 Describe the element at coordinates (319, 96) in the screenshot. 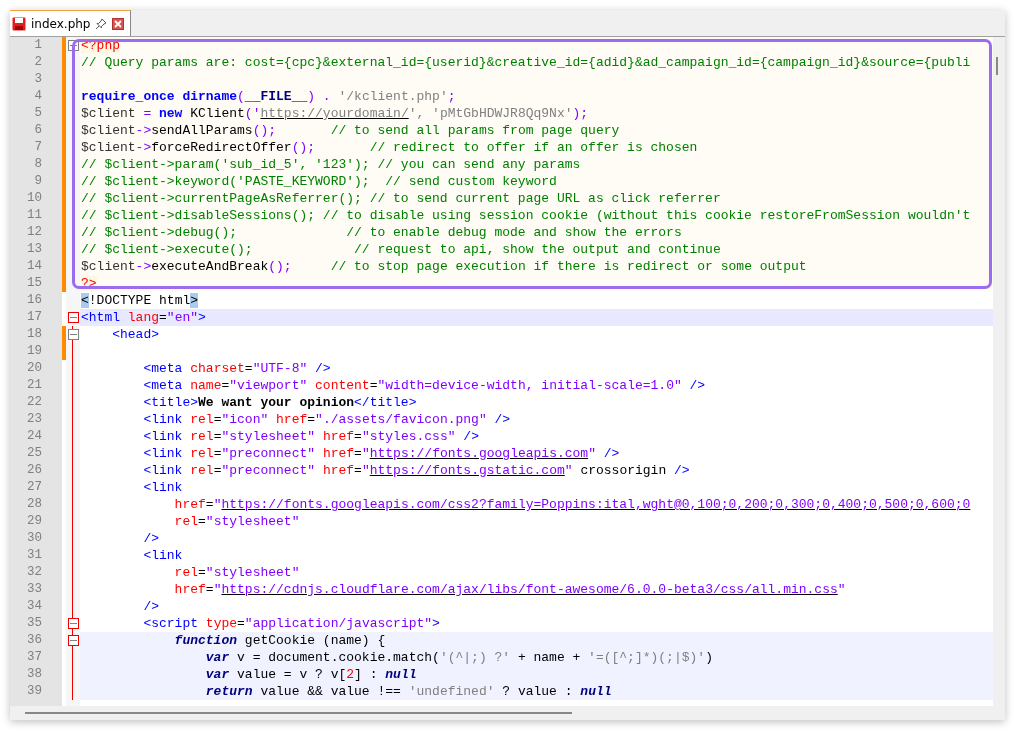

I see `code-text: ) .` at that location.